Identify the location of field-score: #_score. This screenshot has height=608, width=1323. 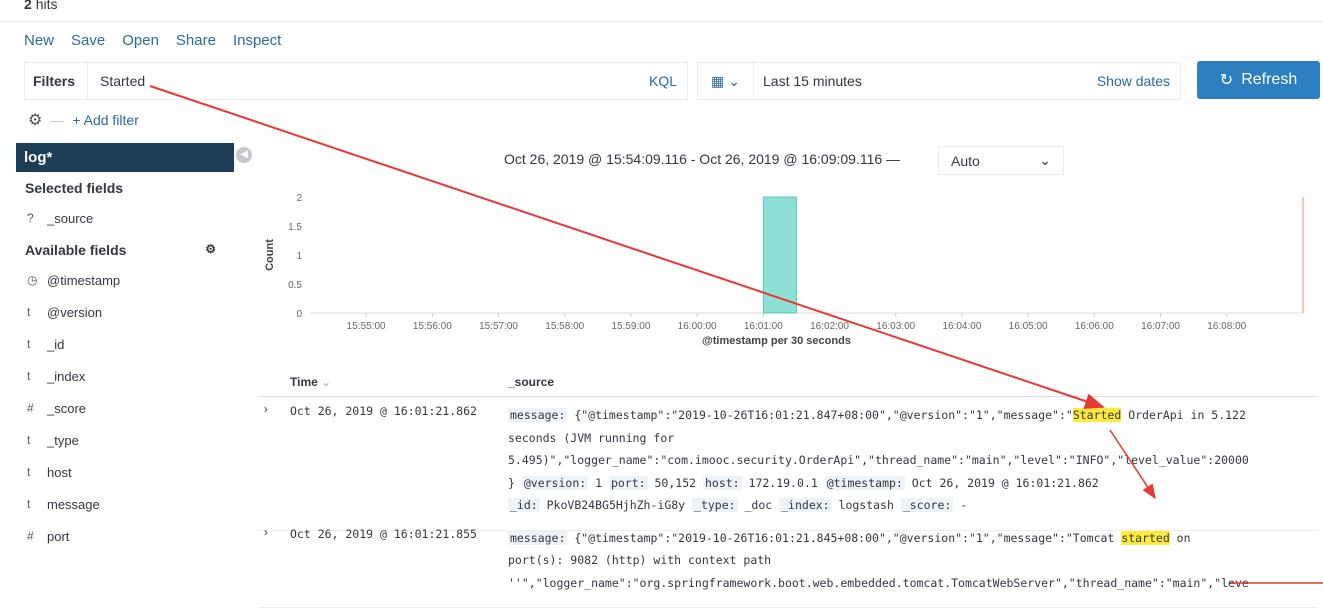
(125, 408).